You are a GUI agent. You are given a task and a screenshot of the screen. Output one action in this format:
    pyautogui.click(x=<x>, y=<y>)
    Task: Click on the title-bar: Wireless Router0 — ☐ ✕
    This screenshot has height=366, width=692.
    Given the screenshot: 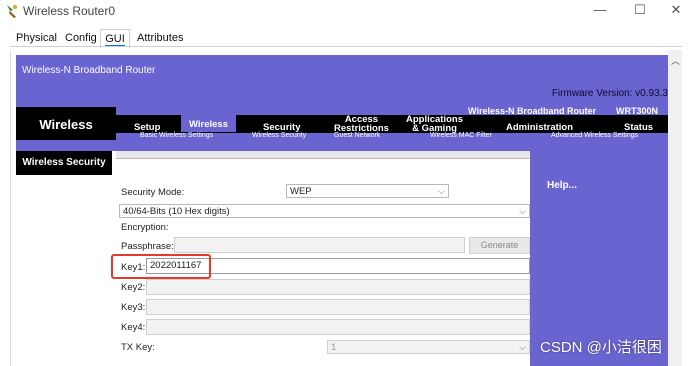 What is the action you would take?
    pyautogui.click(x=346, y=11)
    